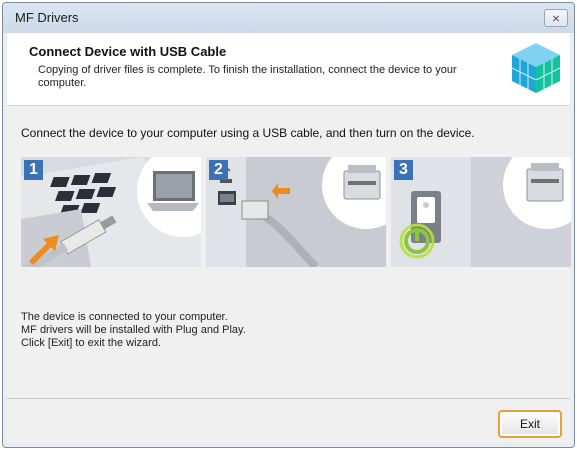 The image size is (577, 450). I want to click on window-title: MF Drivers, so click(47, 17).